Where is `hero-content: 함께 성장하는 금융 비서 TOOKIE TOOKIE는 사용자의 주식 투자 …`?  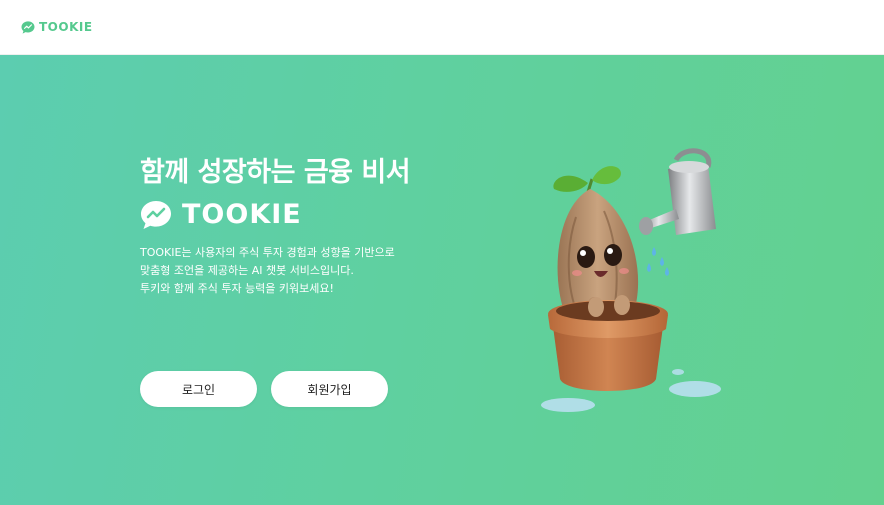
hero-content: 함께 성장하는 금융 비서 TOOKIE TOOKIE는 사용자의 주식 투자 … is located at coordinates (305, 226).